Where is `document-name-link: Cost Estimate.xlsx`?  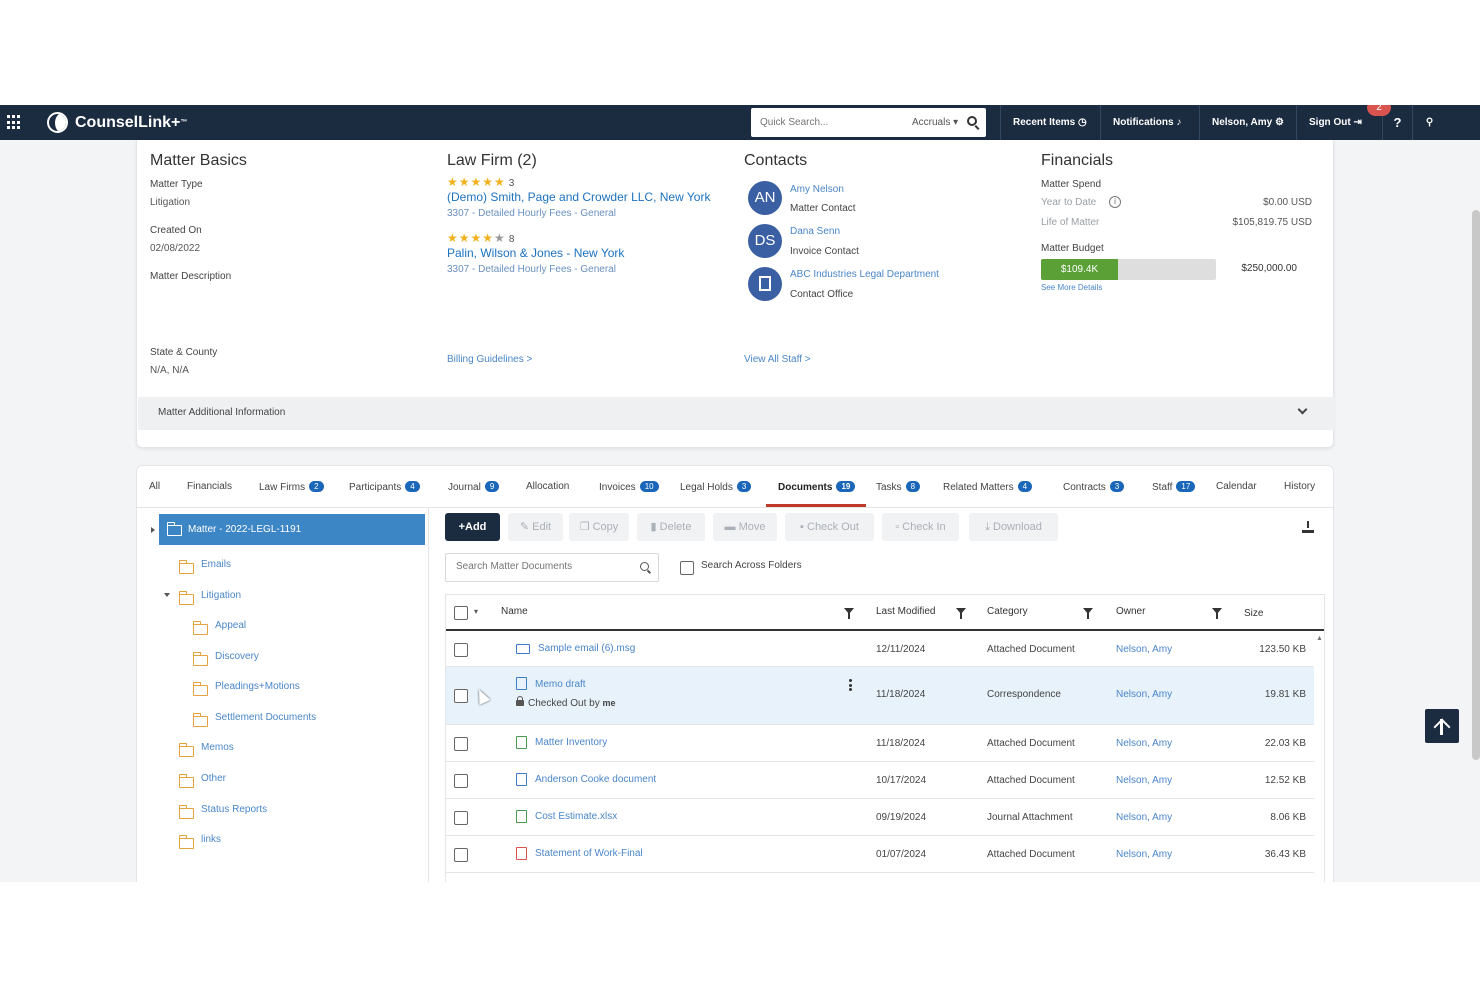
document-name-link: Cost Estimate.xlsx is located at coordinates (576, 816).